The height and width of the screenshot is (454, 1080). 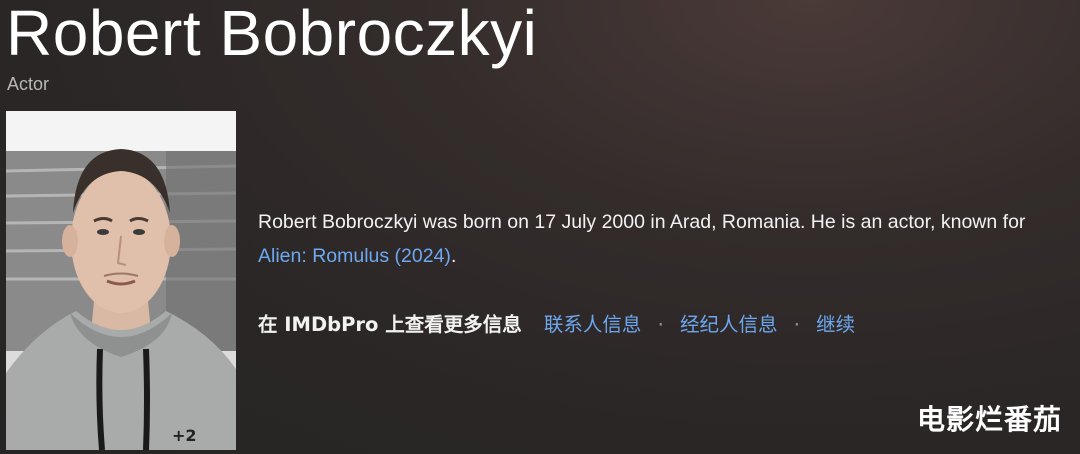 I want to click on person-name: Robert Bobroczkyi, so click(x=272, y=34).